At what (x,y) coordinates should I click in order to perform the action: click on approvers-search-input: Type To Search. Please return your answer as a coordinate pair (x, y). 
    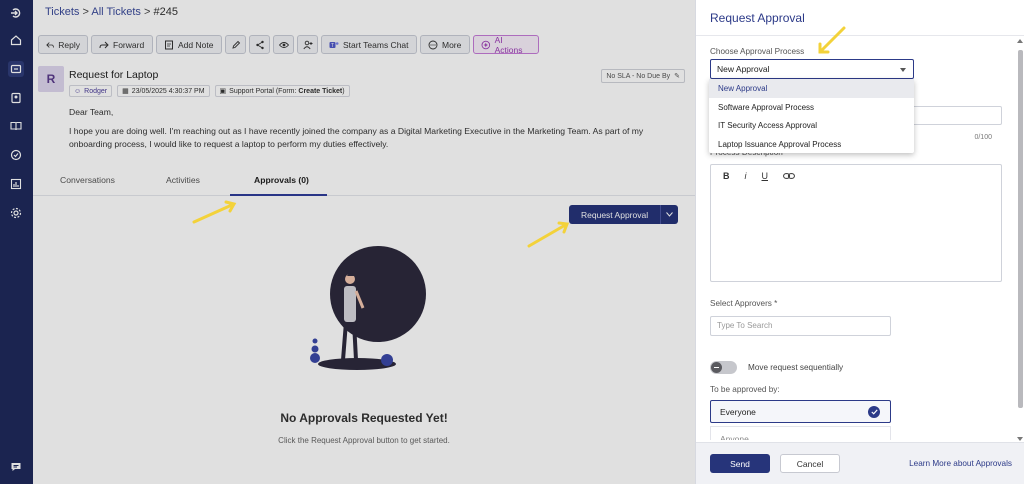
    Looking at the image, I should click on (800, 326).